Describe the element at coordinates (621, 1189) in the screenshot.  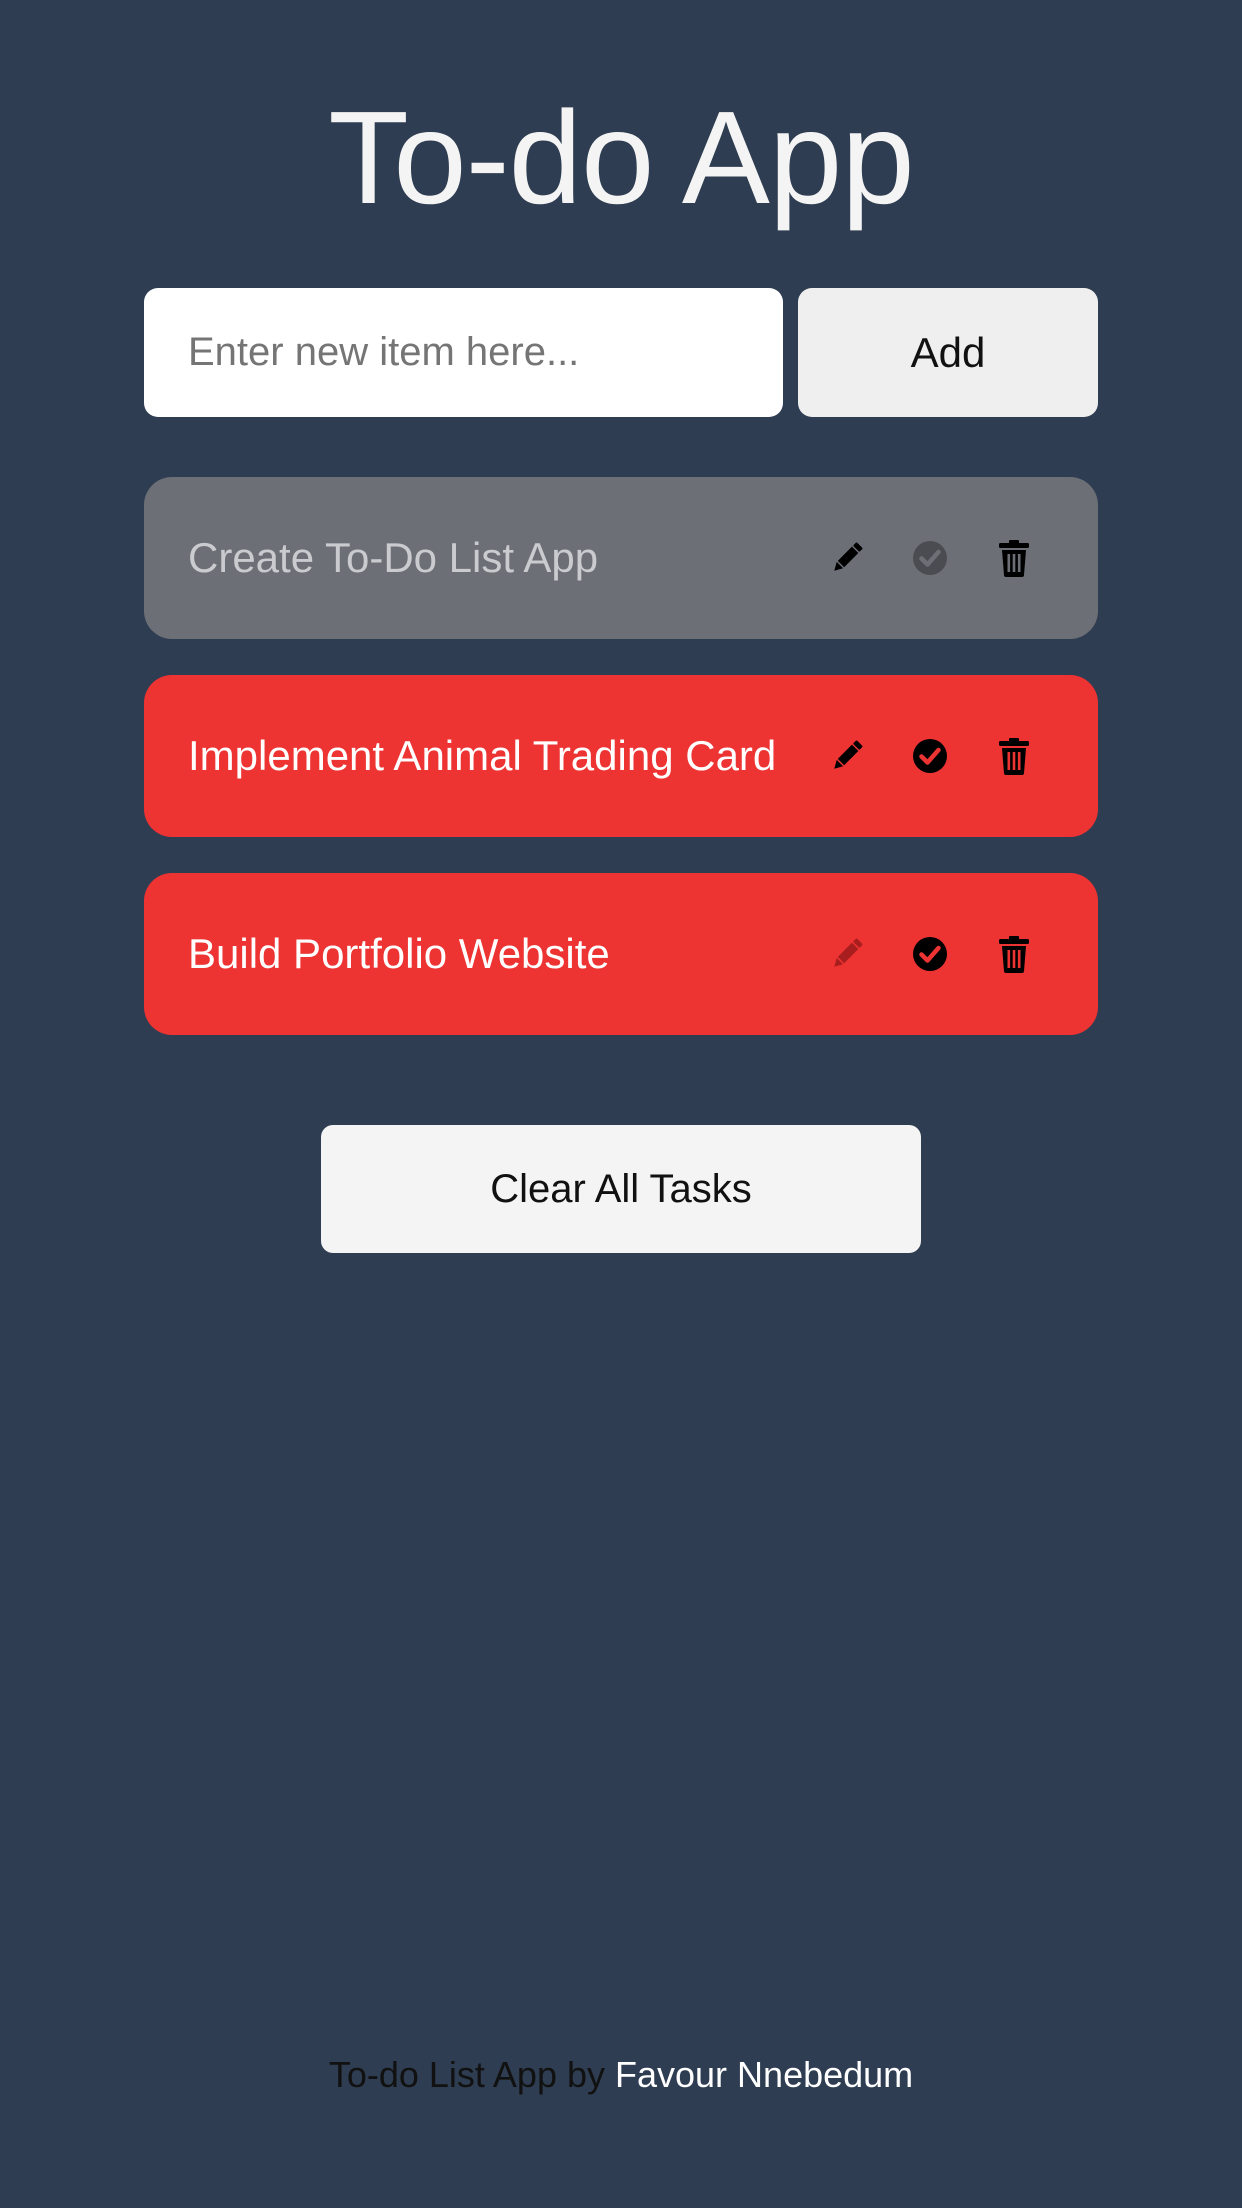
I see `clear-all-button: Clear All Tasks` at that location.